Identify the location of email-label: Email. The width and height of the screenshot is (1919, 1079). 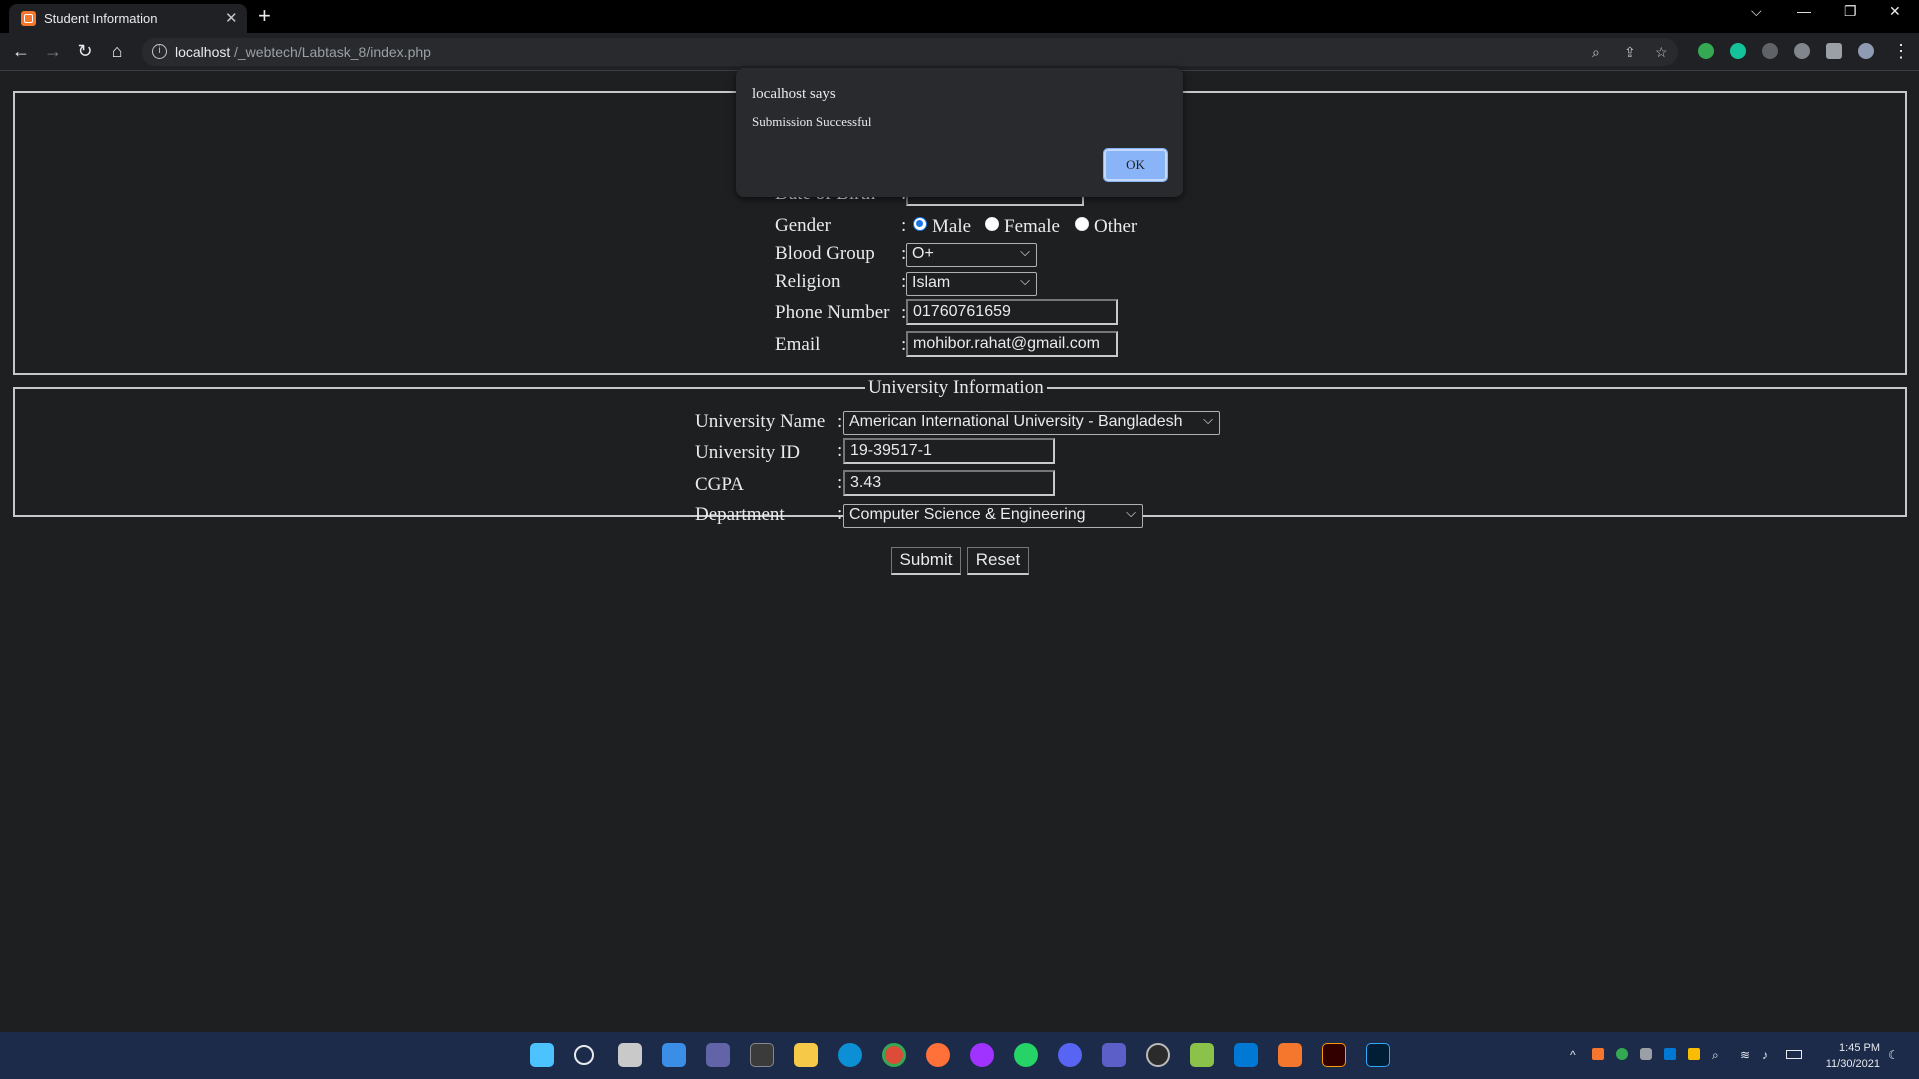
(798, 344).